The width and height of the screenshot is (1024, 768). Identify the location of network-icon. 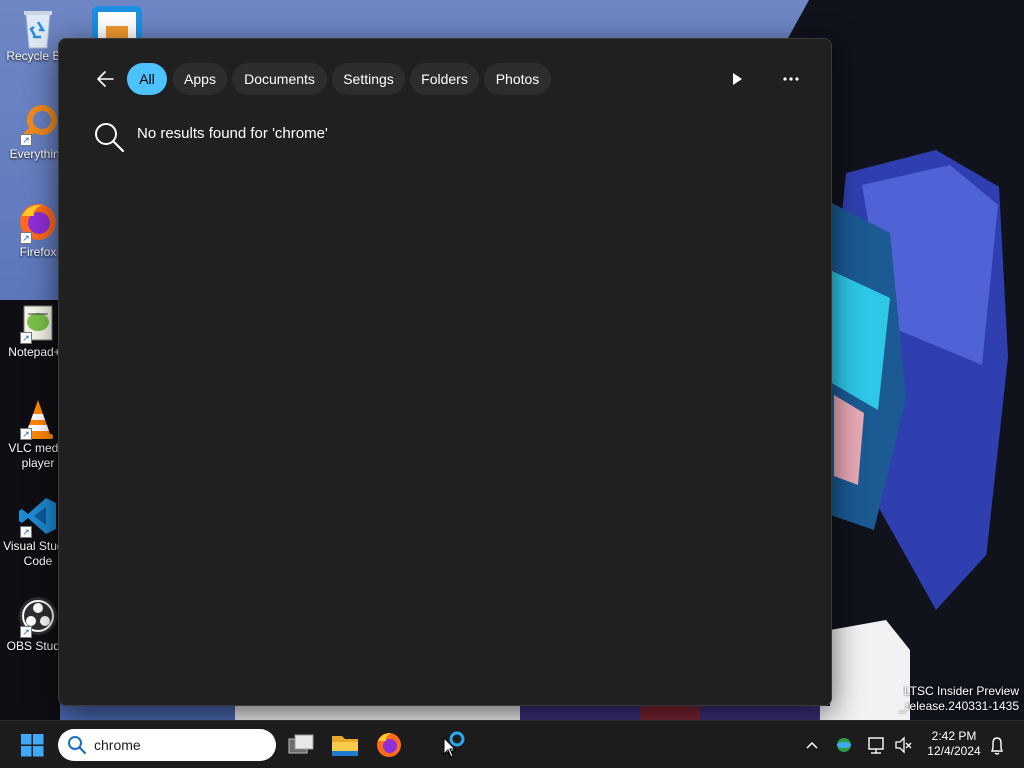
(876, 745).